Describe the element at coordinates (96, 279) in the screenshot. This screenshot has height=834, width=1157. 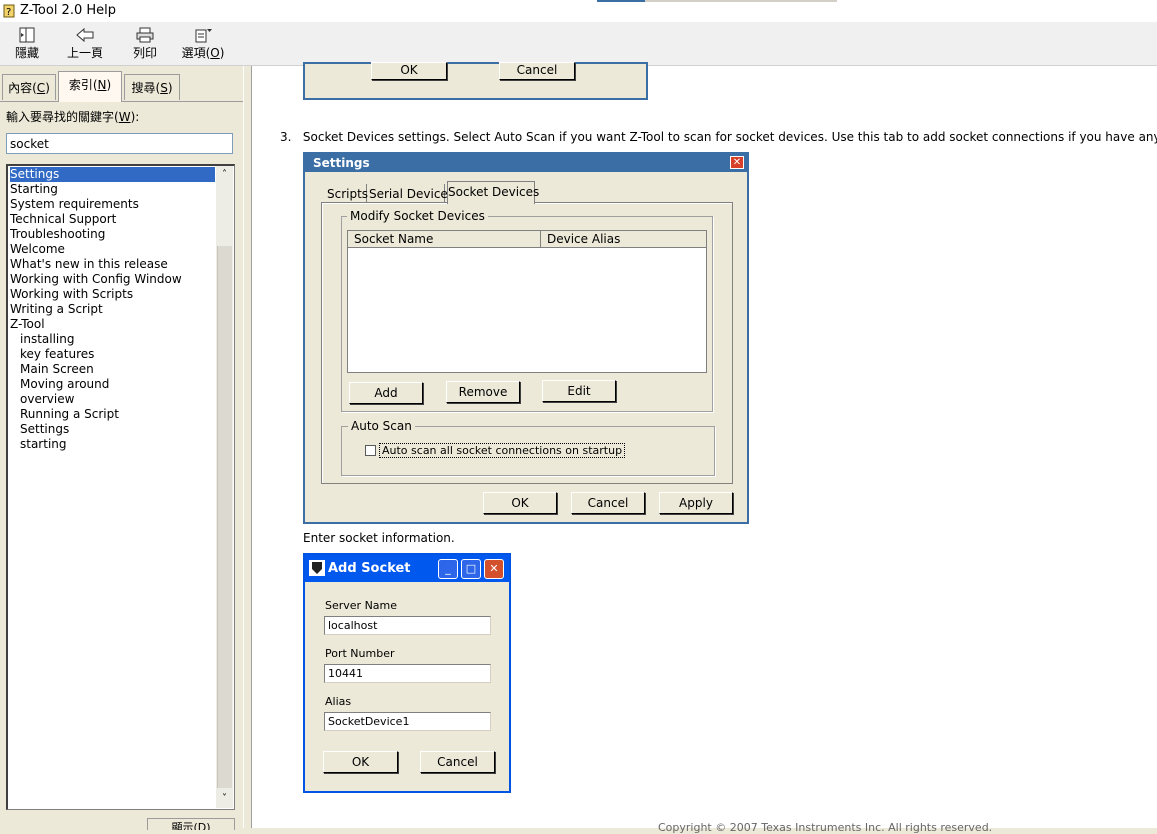
I see `list-item: Working with Config Window` at that location.